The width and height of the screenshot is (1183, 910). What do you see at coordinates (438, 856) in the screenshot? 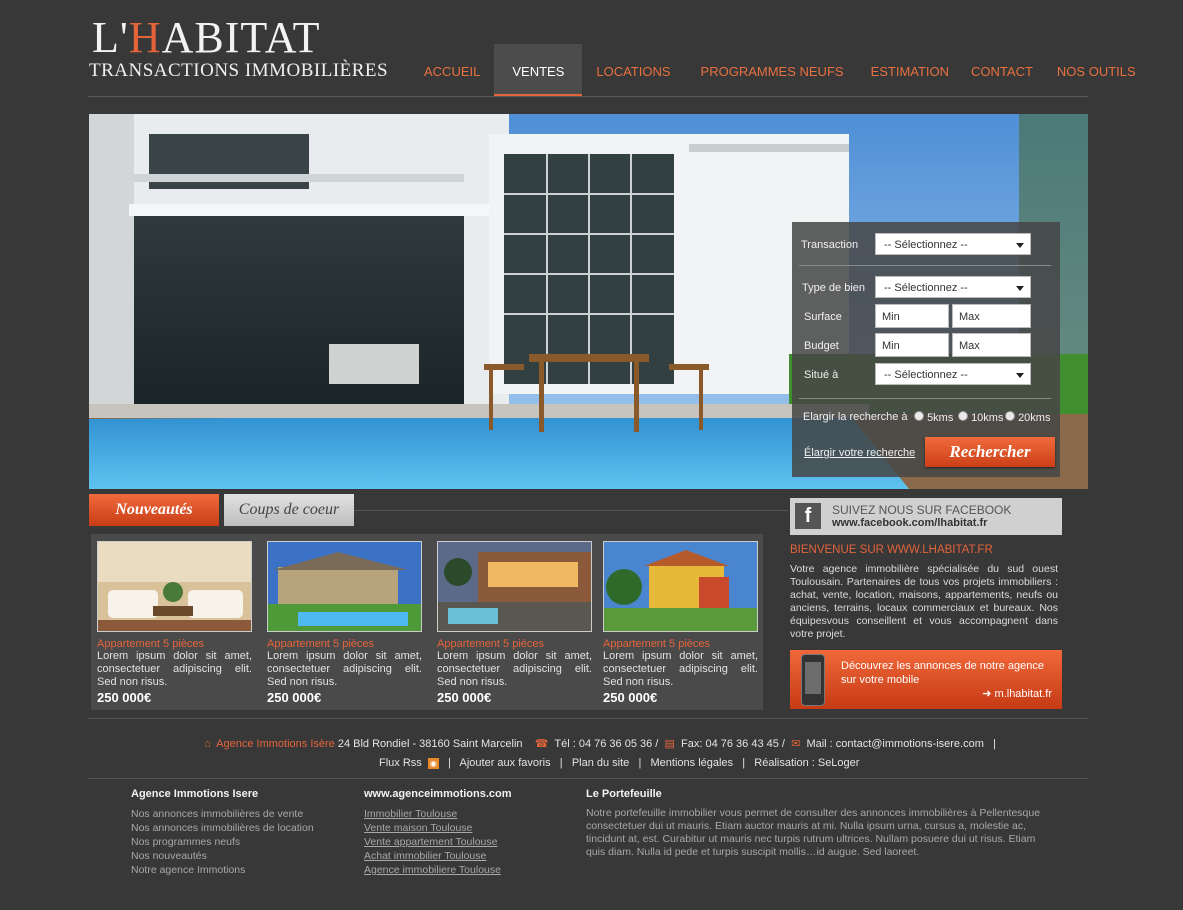
I see `footer-link: Achat immobilier Toulouse` at bounding box center [438, 856].